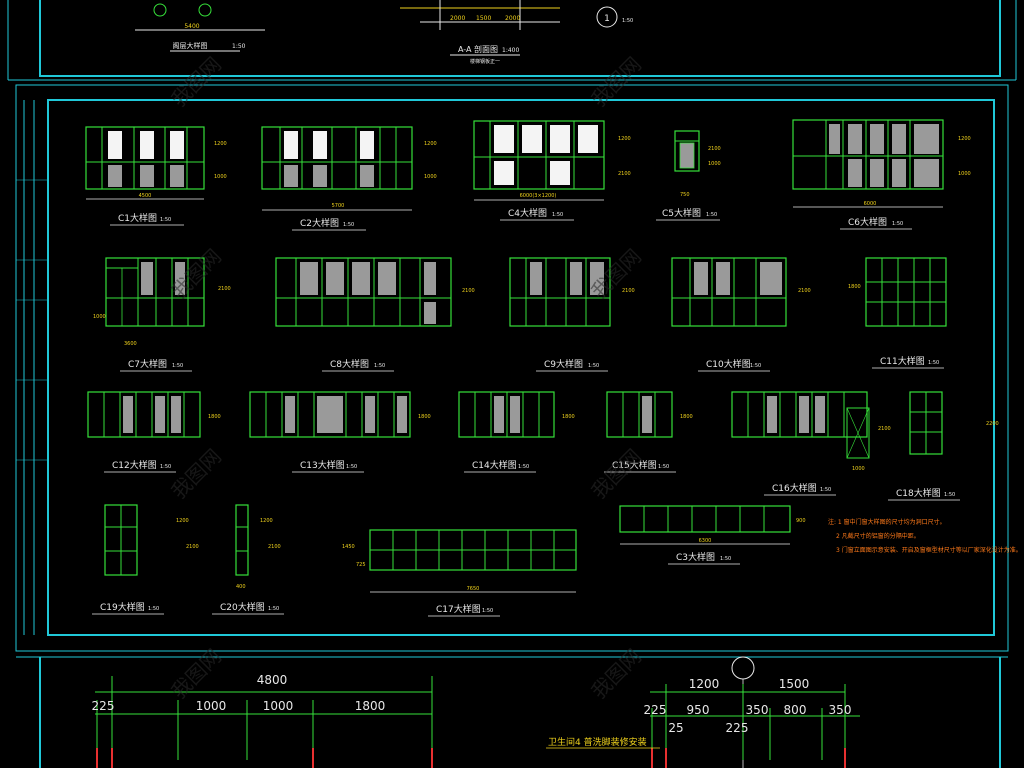 This screenshot has height=768, width=1024. I want to click on c5-h1: 2100, so click(714, 149).